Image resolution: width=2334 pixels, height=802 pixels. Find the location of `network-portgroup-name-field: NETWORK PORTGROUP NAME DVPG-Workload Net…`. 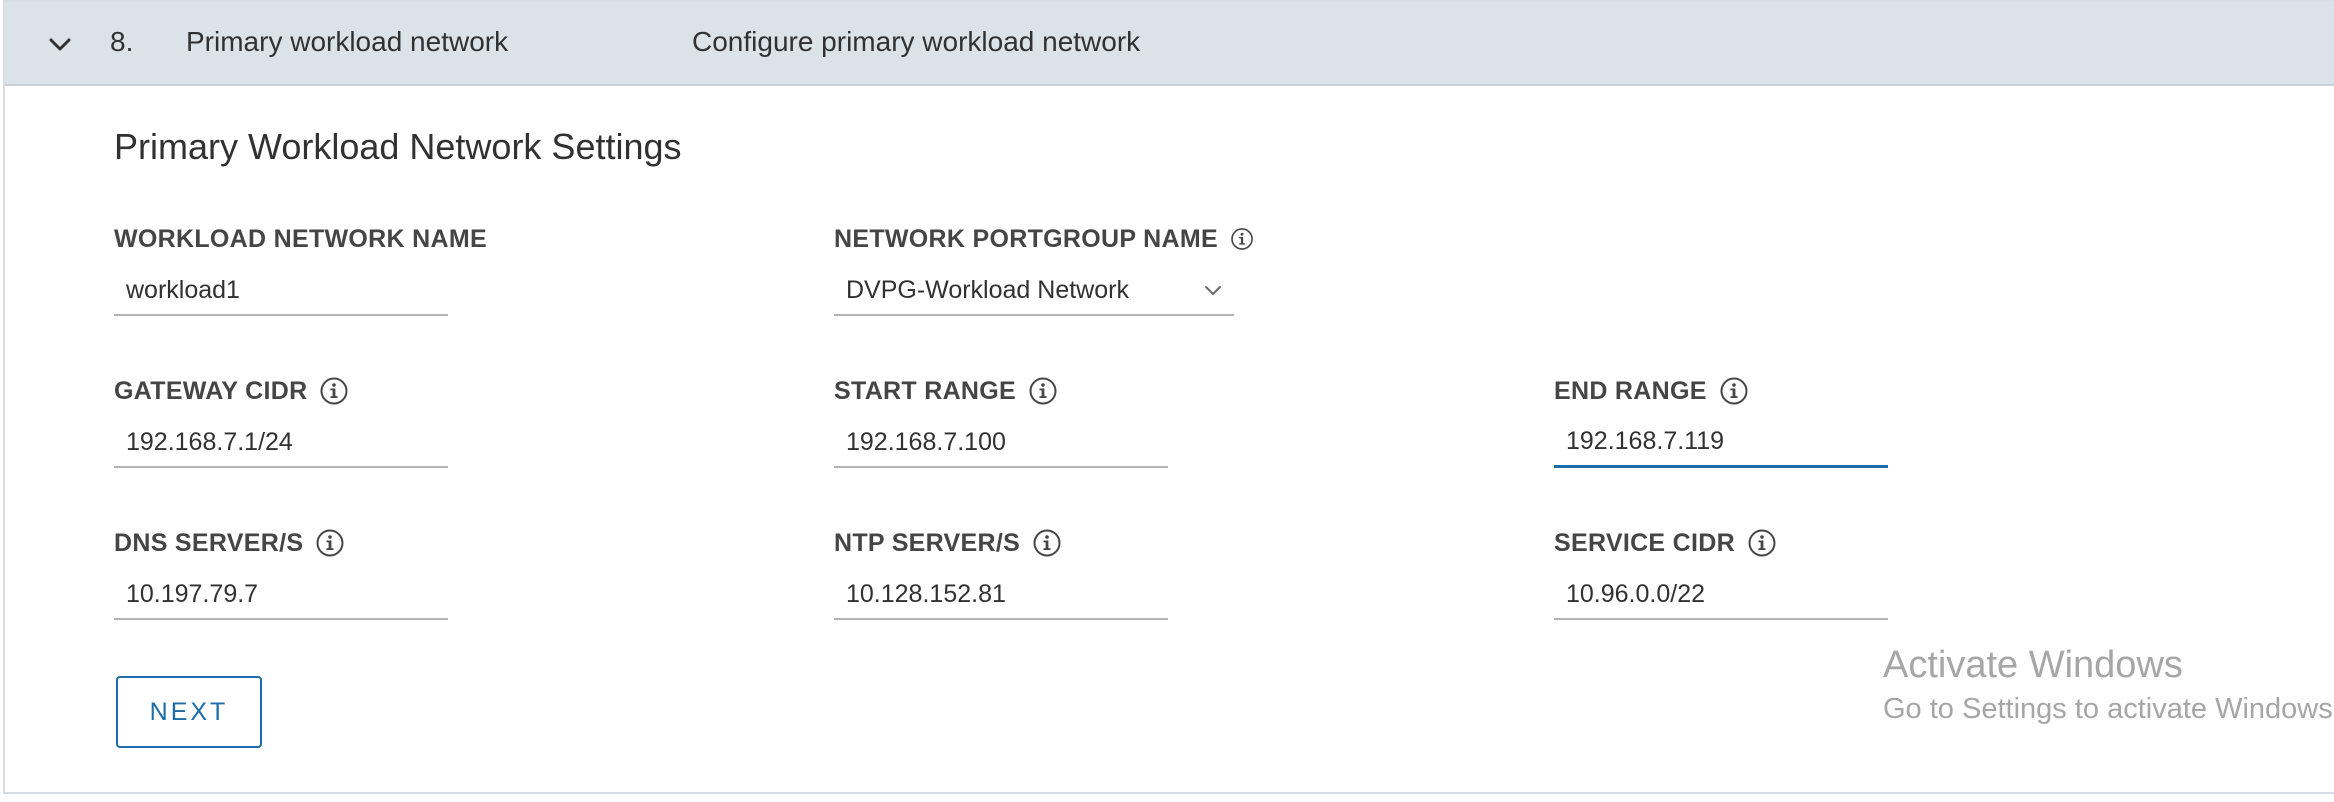

network-portgroup-name-field: NETWORK PORTGROUP NAME DVPG-Workload Net… is located at coordinates (1044, 270).